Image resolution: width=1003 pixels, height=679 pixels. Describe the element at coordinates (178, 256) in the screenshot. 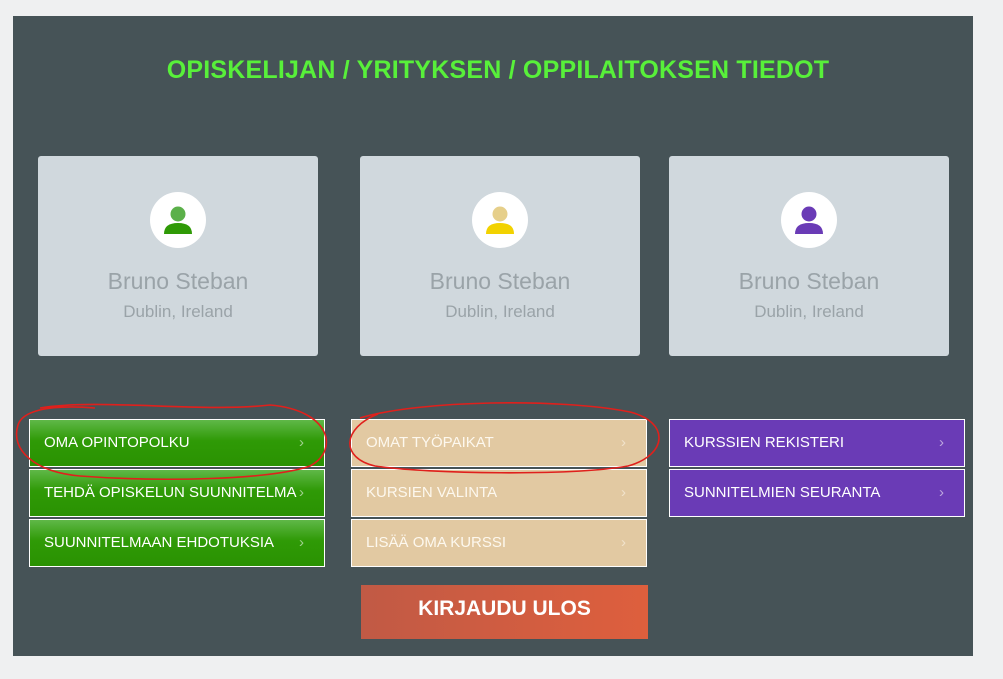

I see `profile-card-student: Bruno Steban Dublin, Ireland` at that location.